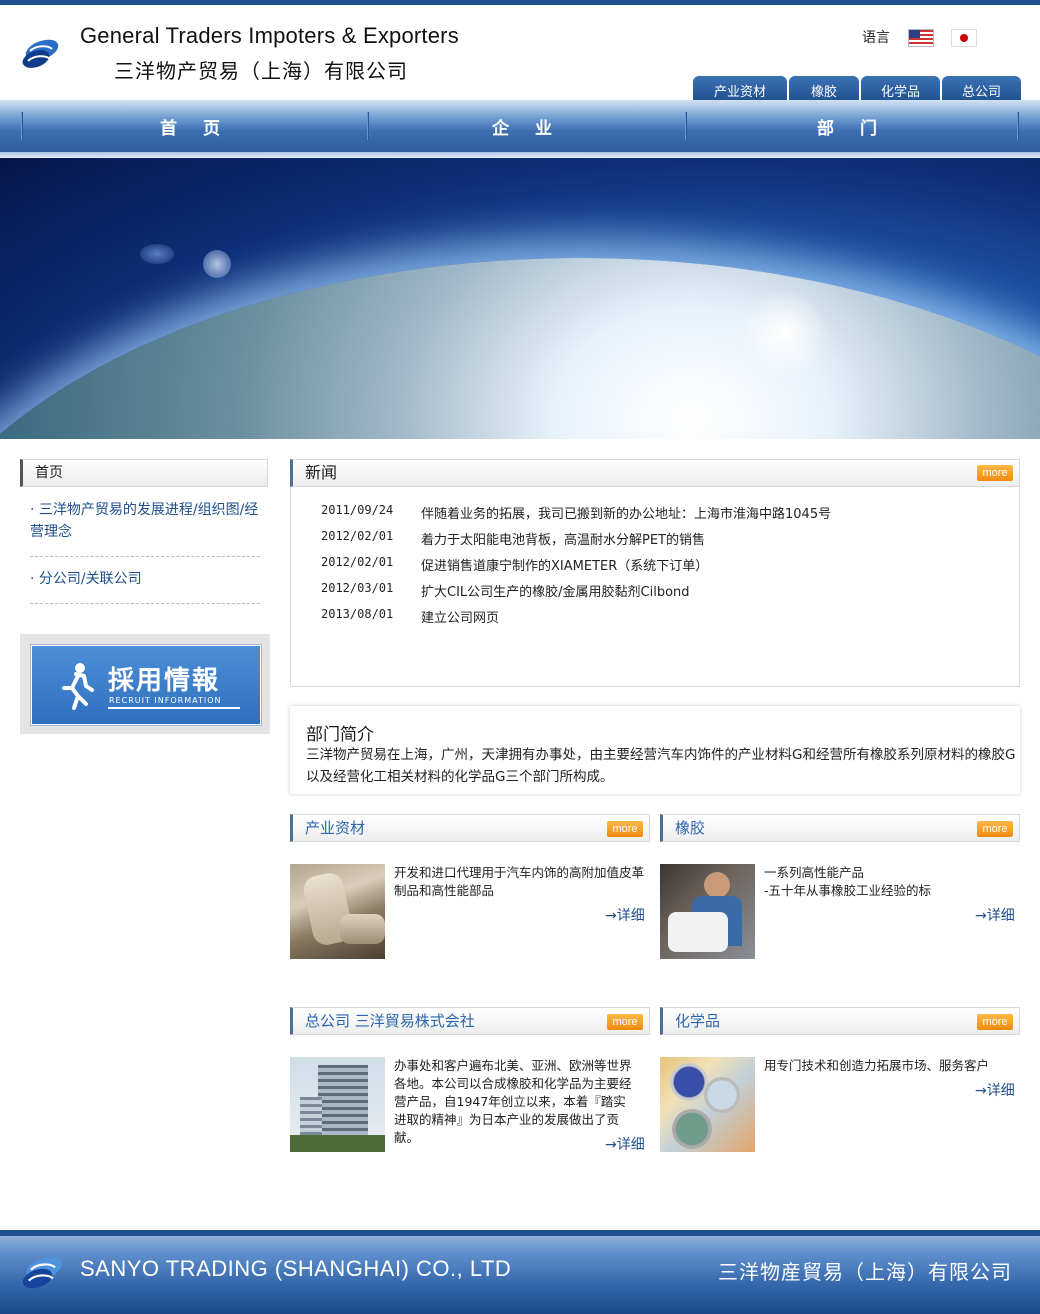  Describe the element at coordinates (964, 38) in the screenshot. I see `japan-flag-icon` at that location.